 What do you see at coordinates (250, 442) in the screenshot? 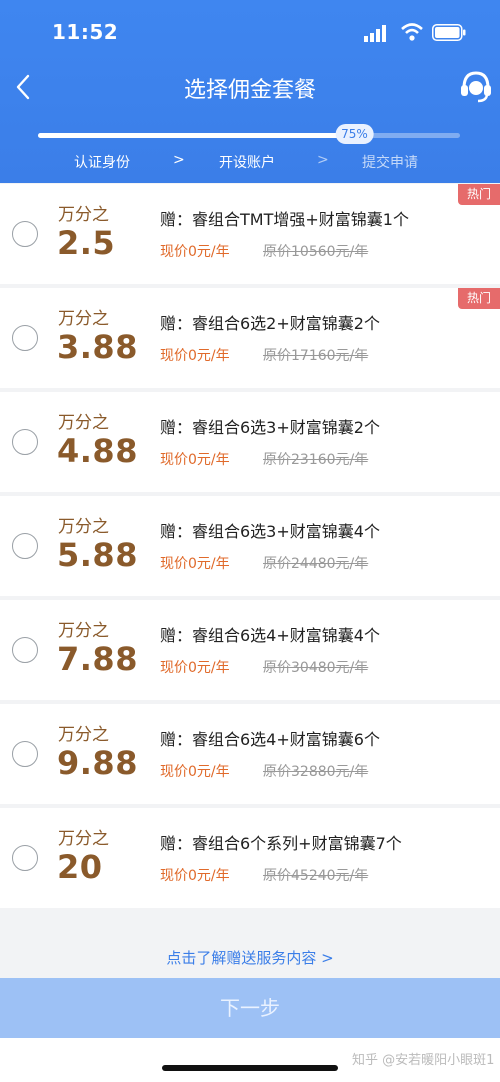
I see `package-option: 万分之 4.88 赠：睿组合6选3+财富锦囊2个 现价0元/年 原价23160元/年` at bounding box center [250, 442].